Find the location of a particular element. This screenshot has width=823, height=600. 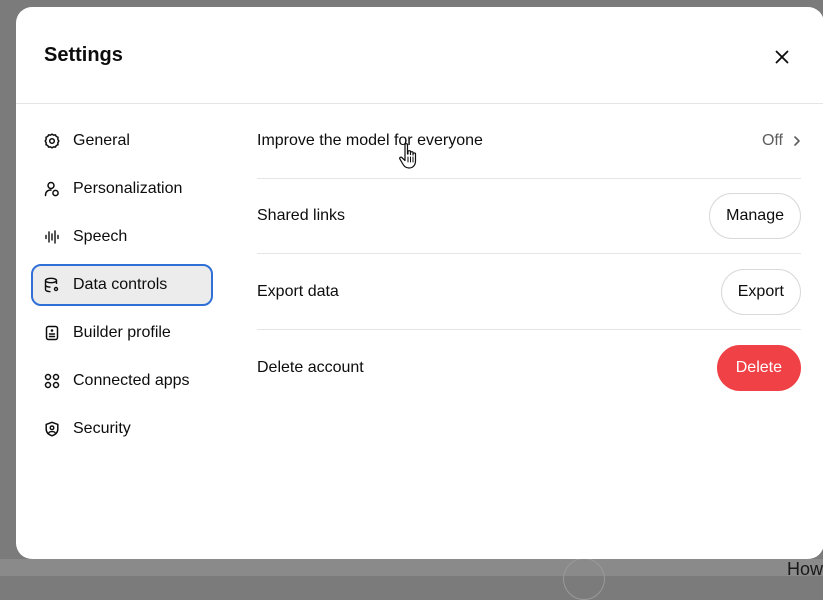

setting-row-export-data: Export data Export is located at coordinates (529, 292).